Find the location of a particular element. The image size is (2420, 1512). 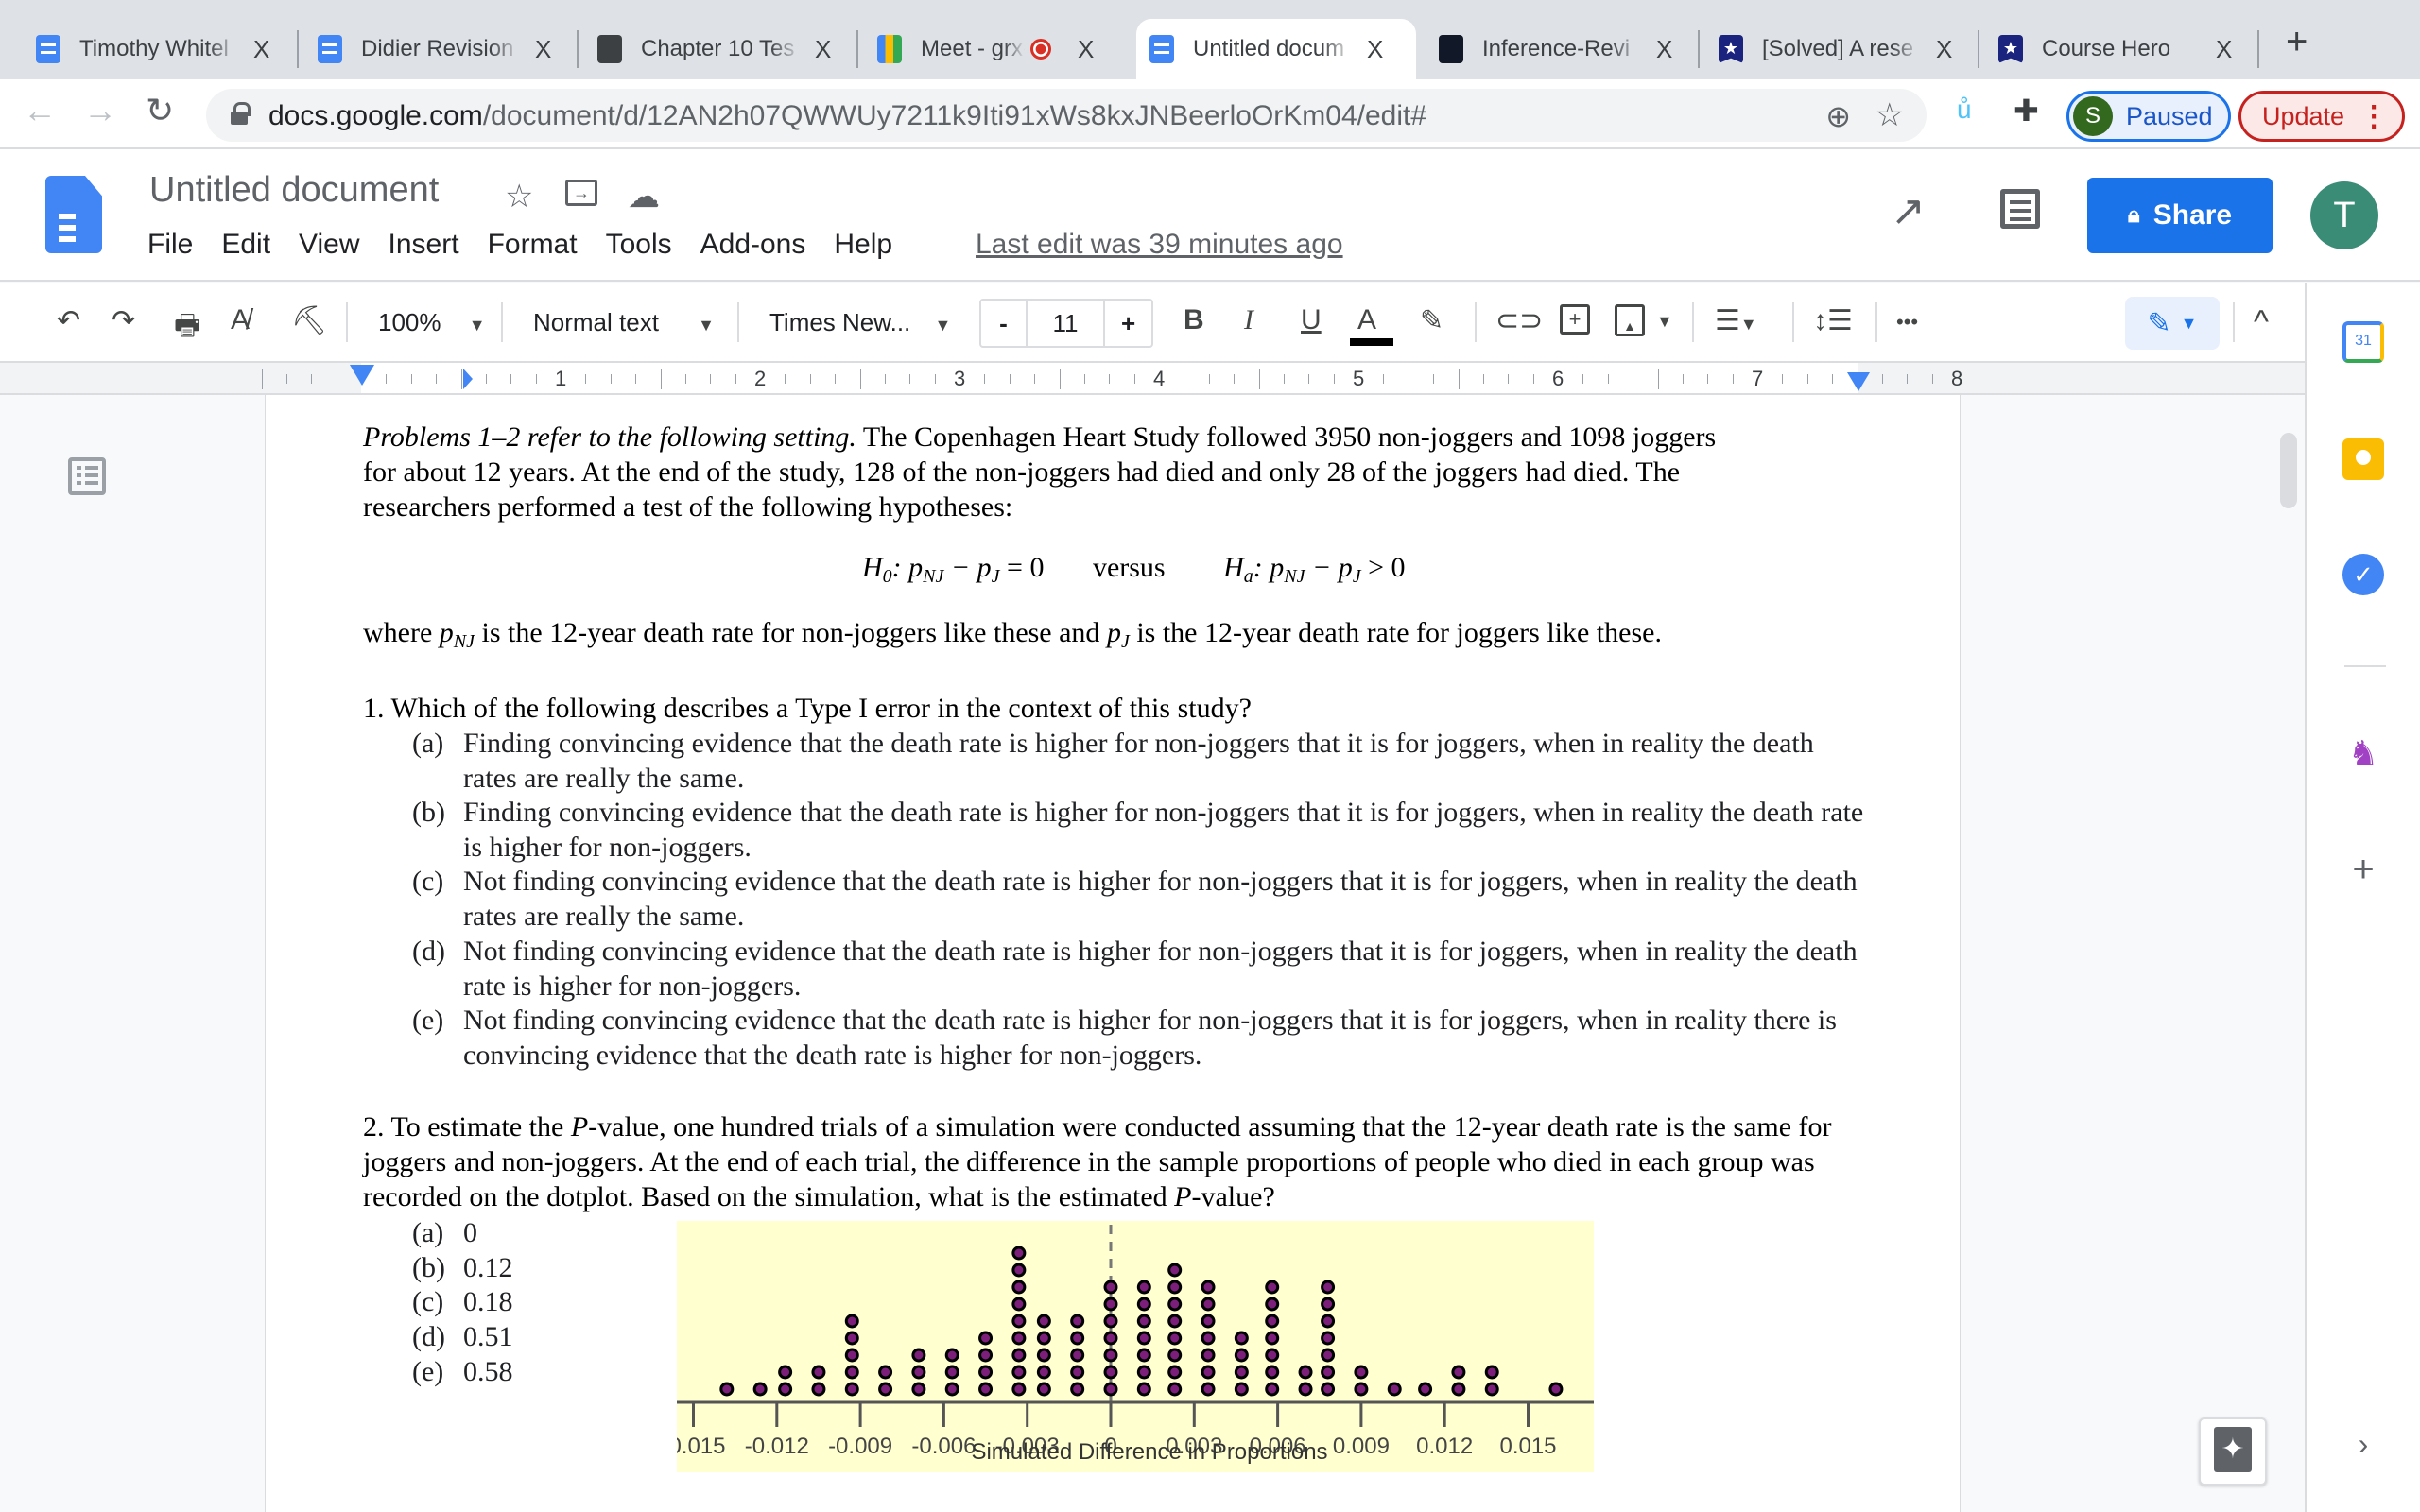

browser-tab: Timothy Whitel X is located at coordinates (158, 49).